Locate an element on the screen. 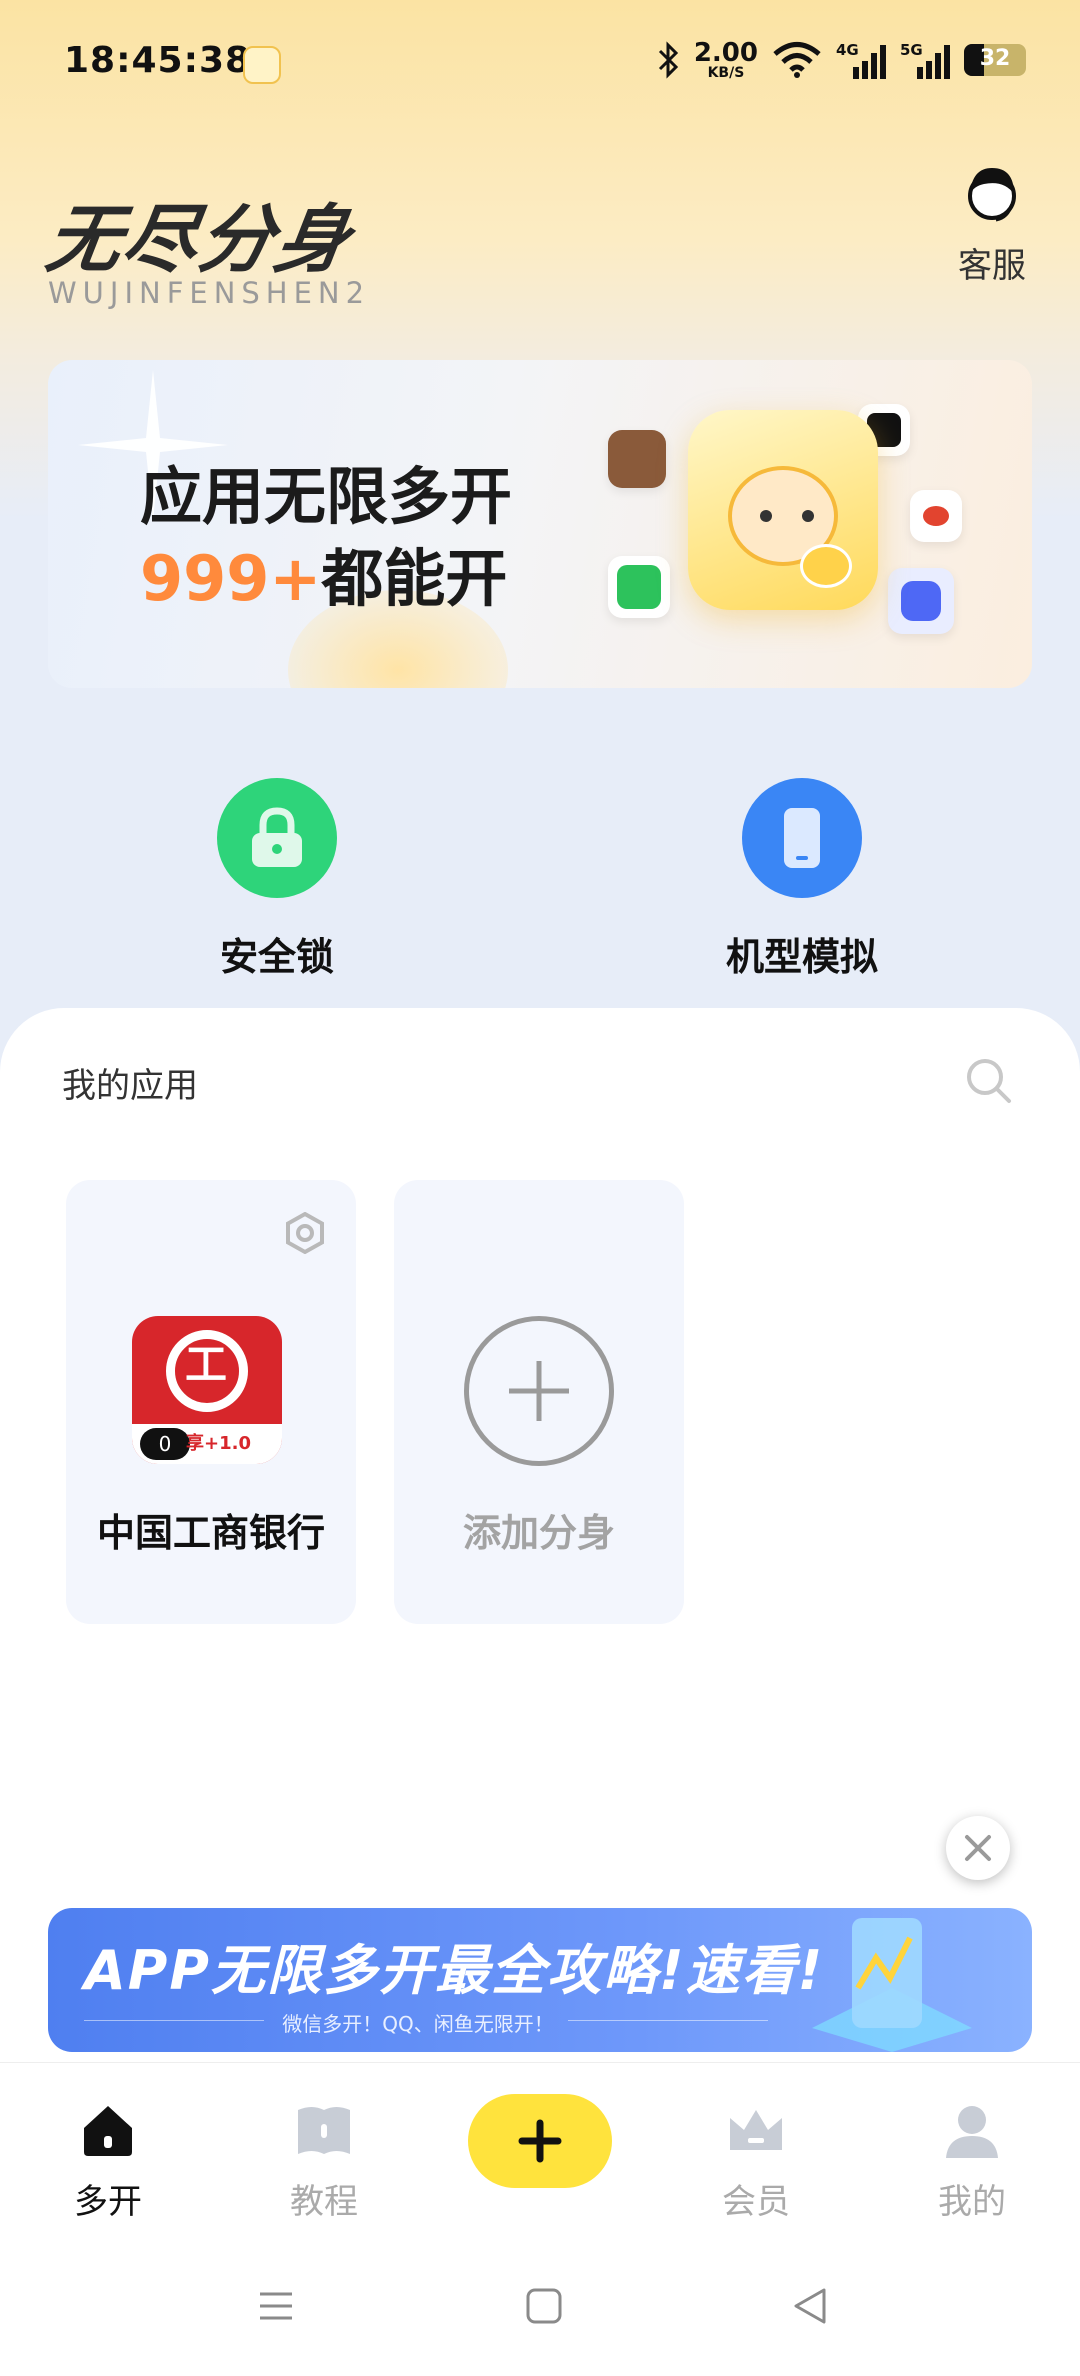 The height and width of the screenshot is (2376, 1080). add-button is located at coordinates (540, 2141).